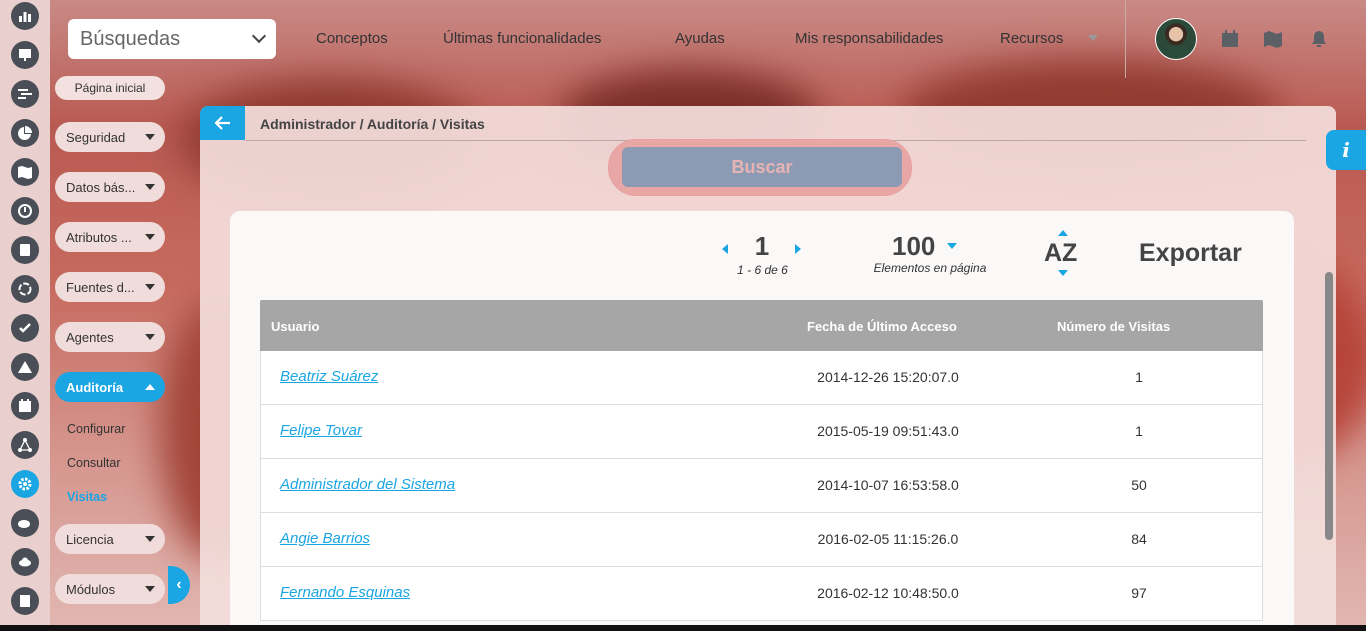 This screenshot has width=1366, height=631. I want to click on warning-icon, so click(25, 367).